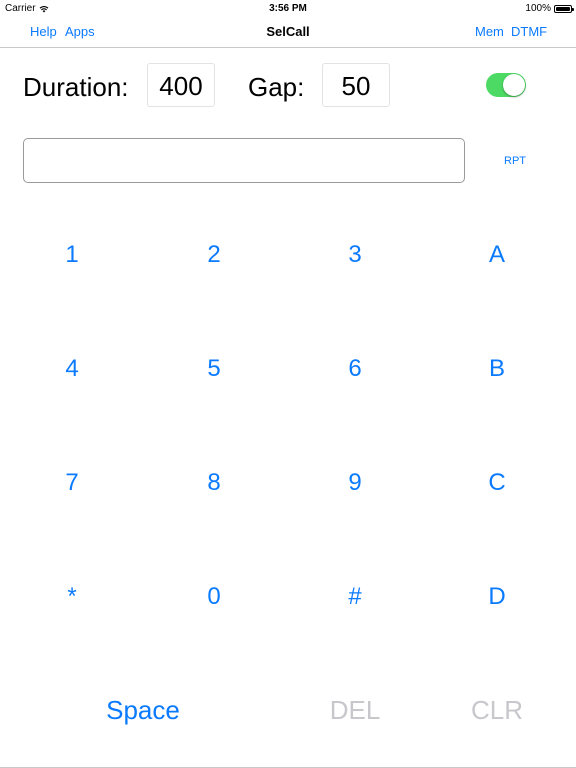  Describe the element at coordinates (214, 369) in the screenshot. I see `key-5: 5` at that location.